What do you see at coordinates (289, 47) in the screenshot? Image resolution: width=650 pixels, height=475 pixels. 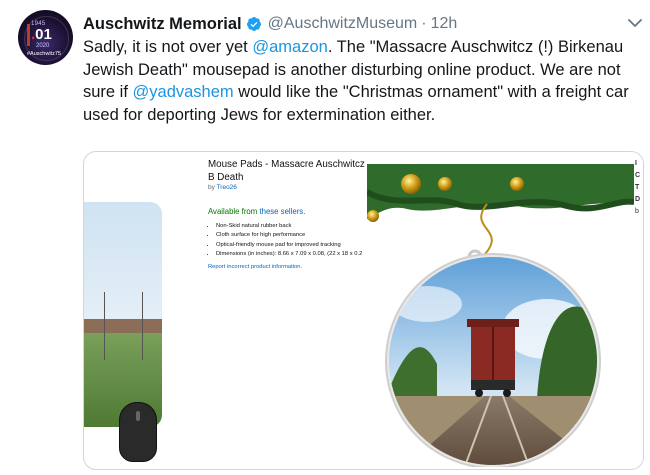 I see `mention-amazon-link: @amazon` at bounding box center [289, 47].